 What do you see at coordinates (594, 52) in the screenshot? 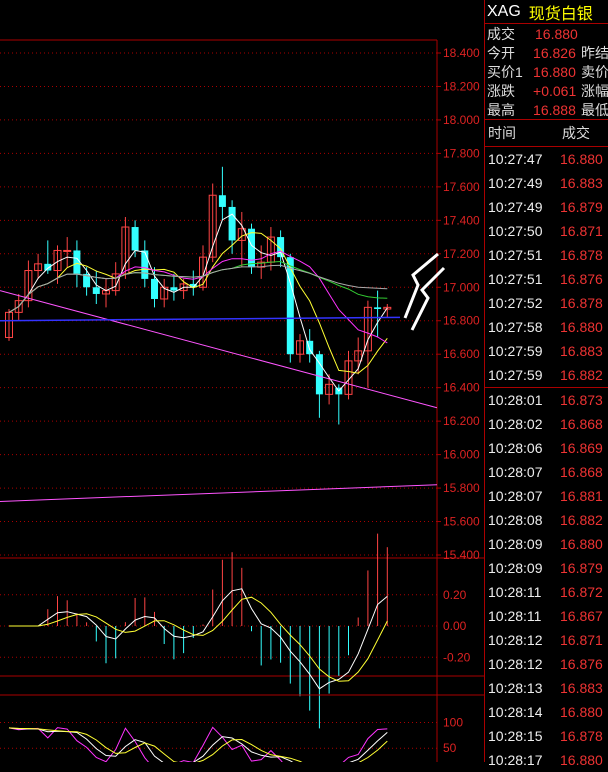
I see `quote-label-2: 昨结` at bounding box center [594, 52].